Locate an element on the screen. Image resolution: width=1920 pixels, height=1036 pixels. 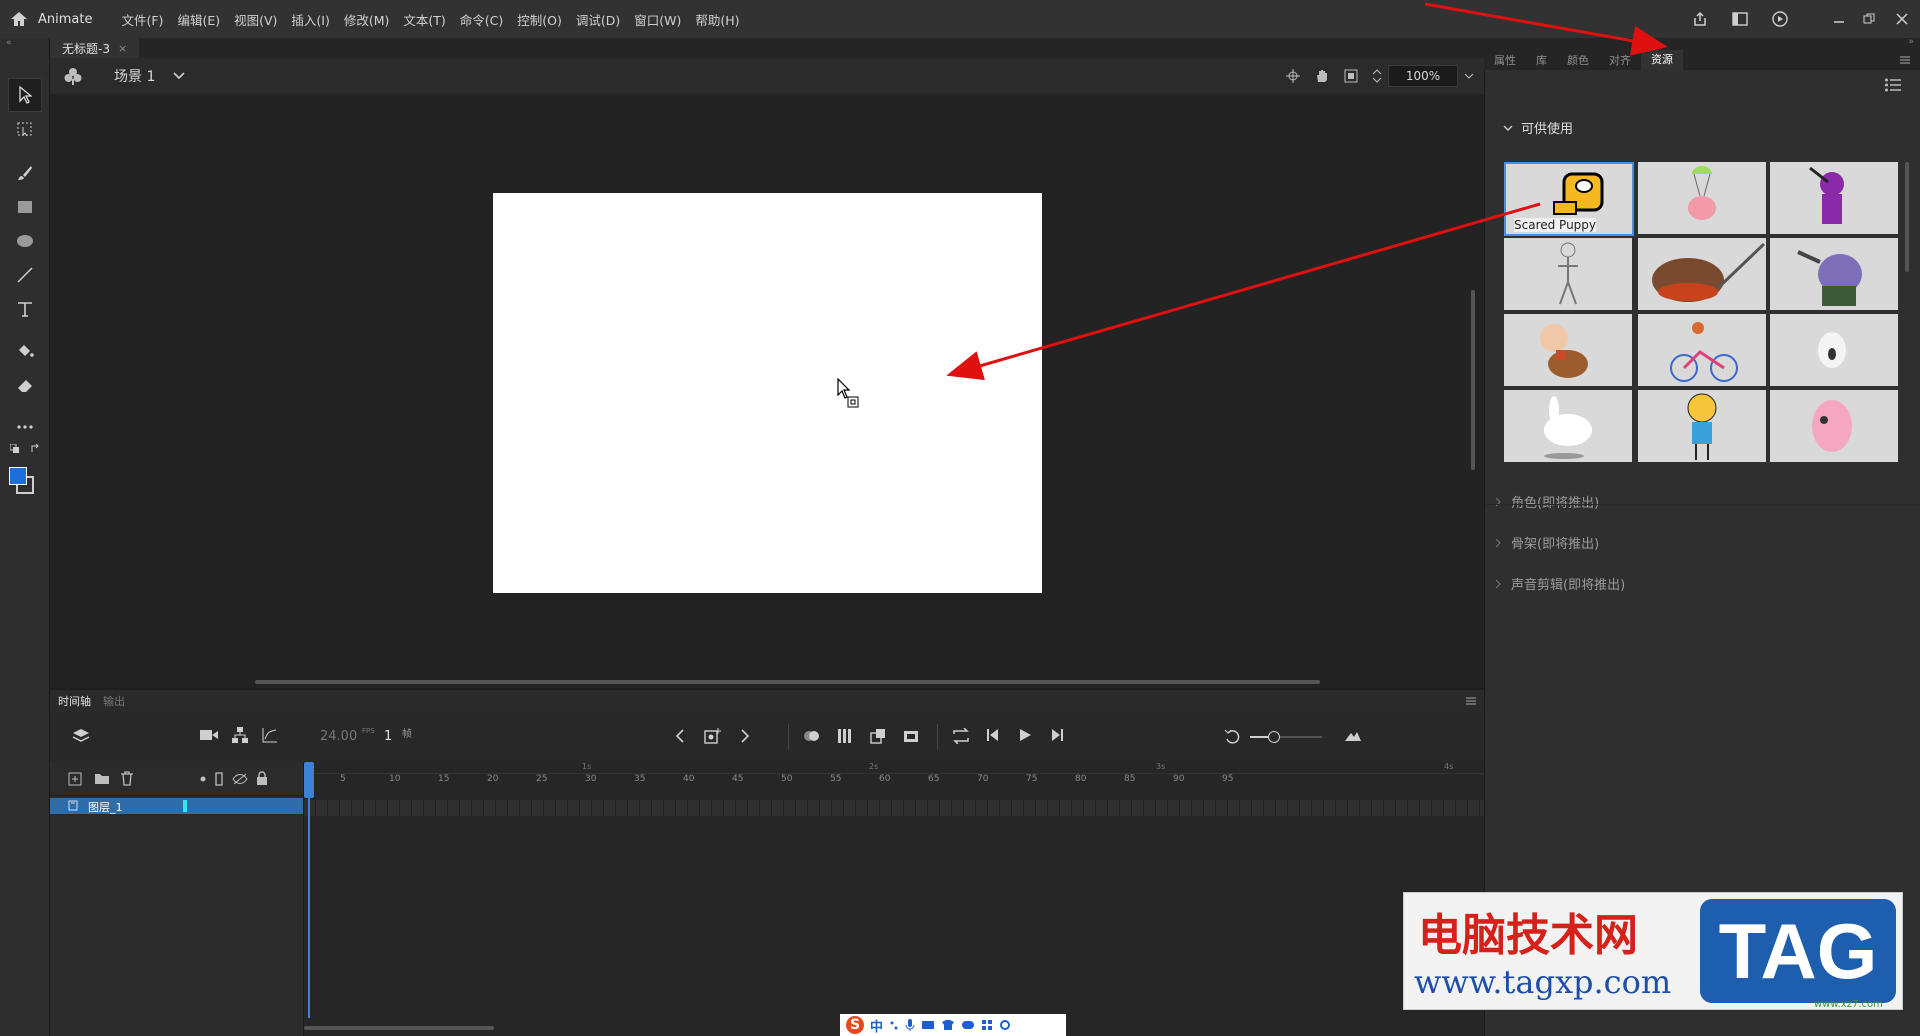
layer-parenting-icon is located at coordinates (240, 735).